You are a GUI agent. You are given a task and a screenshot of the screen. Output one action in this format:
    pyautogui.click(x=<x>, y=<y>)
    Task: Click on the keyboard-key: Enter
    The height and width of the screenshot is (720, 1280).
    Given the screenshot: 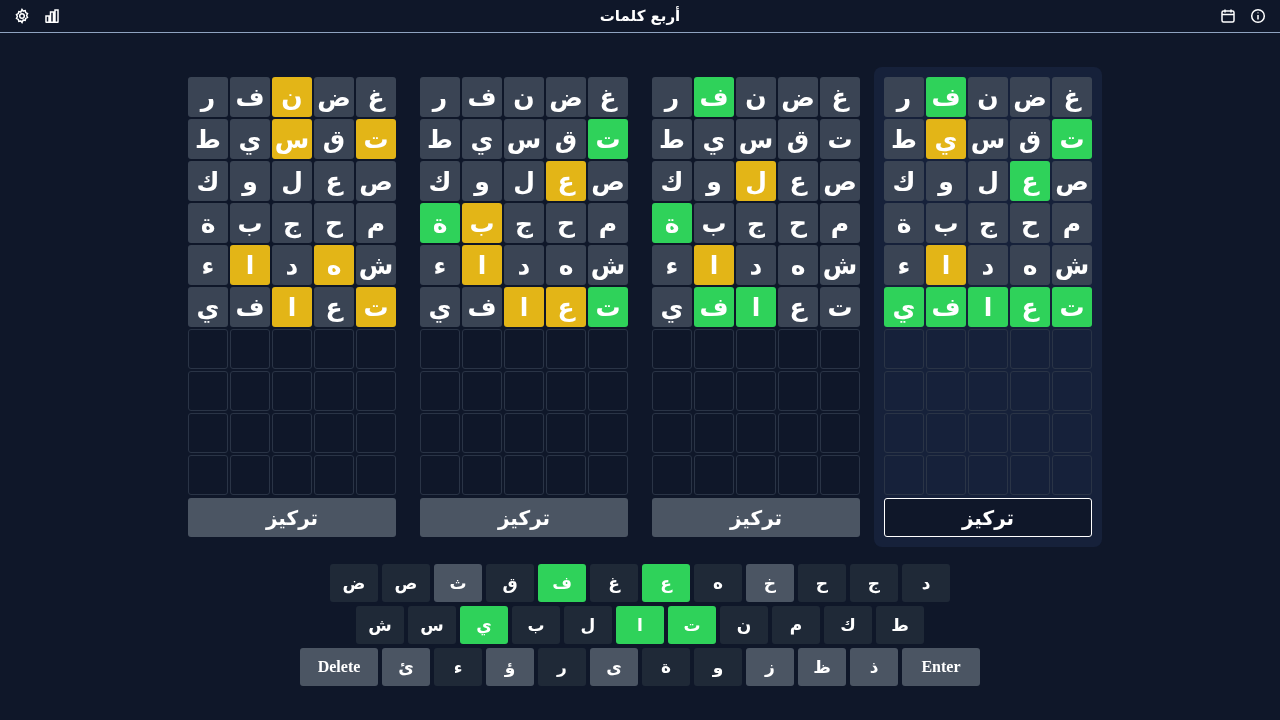 What is the action you would take?
    pyautogui.click(x=941, y=667)
    